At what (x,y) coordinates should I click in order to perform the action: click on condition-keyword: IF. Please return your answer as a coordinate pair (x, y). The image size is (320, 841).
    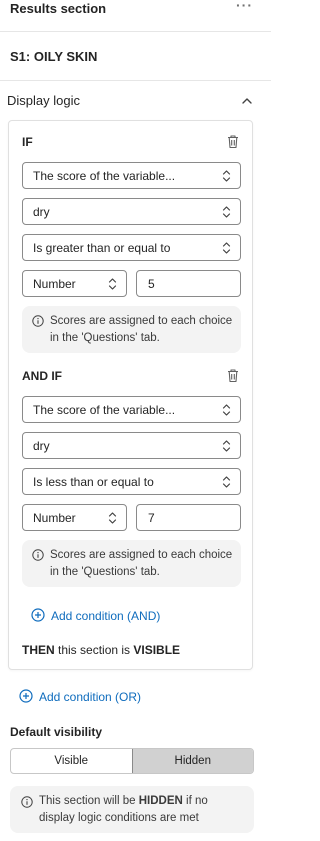
    Looking at the image, I should click on (27, 142).